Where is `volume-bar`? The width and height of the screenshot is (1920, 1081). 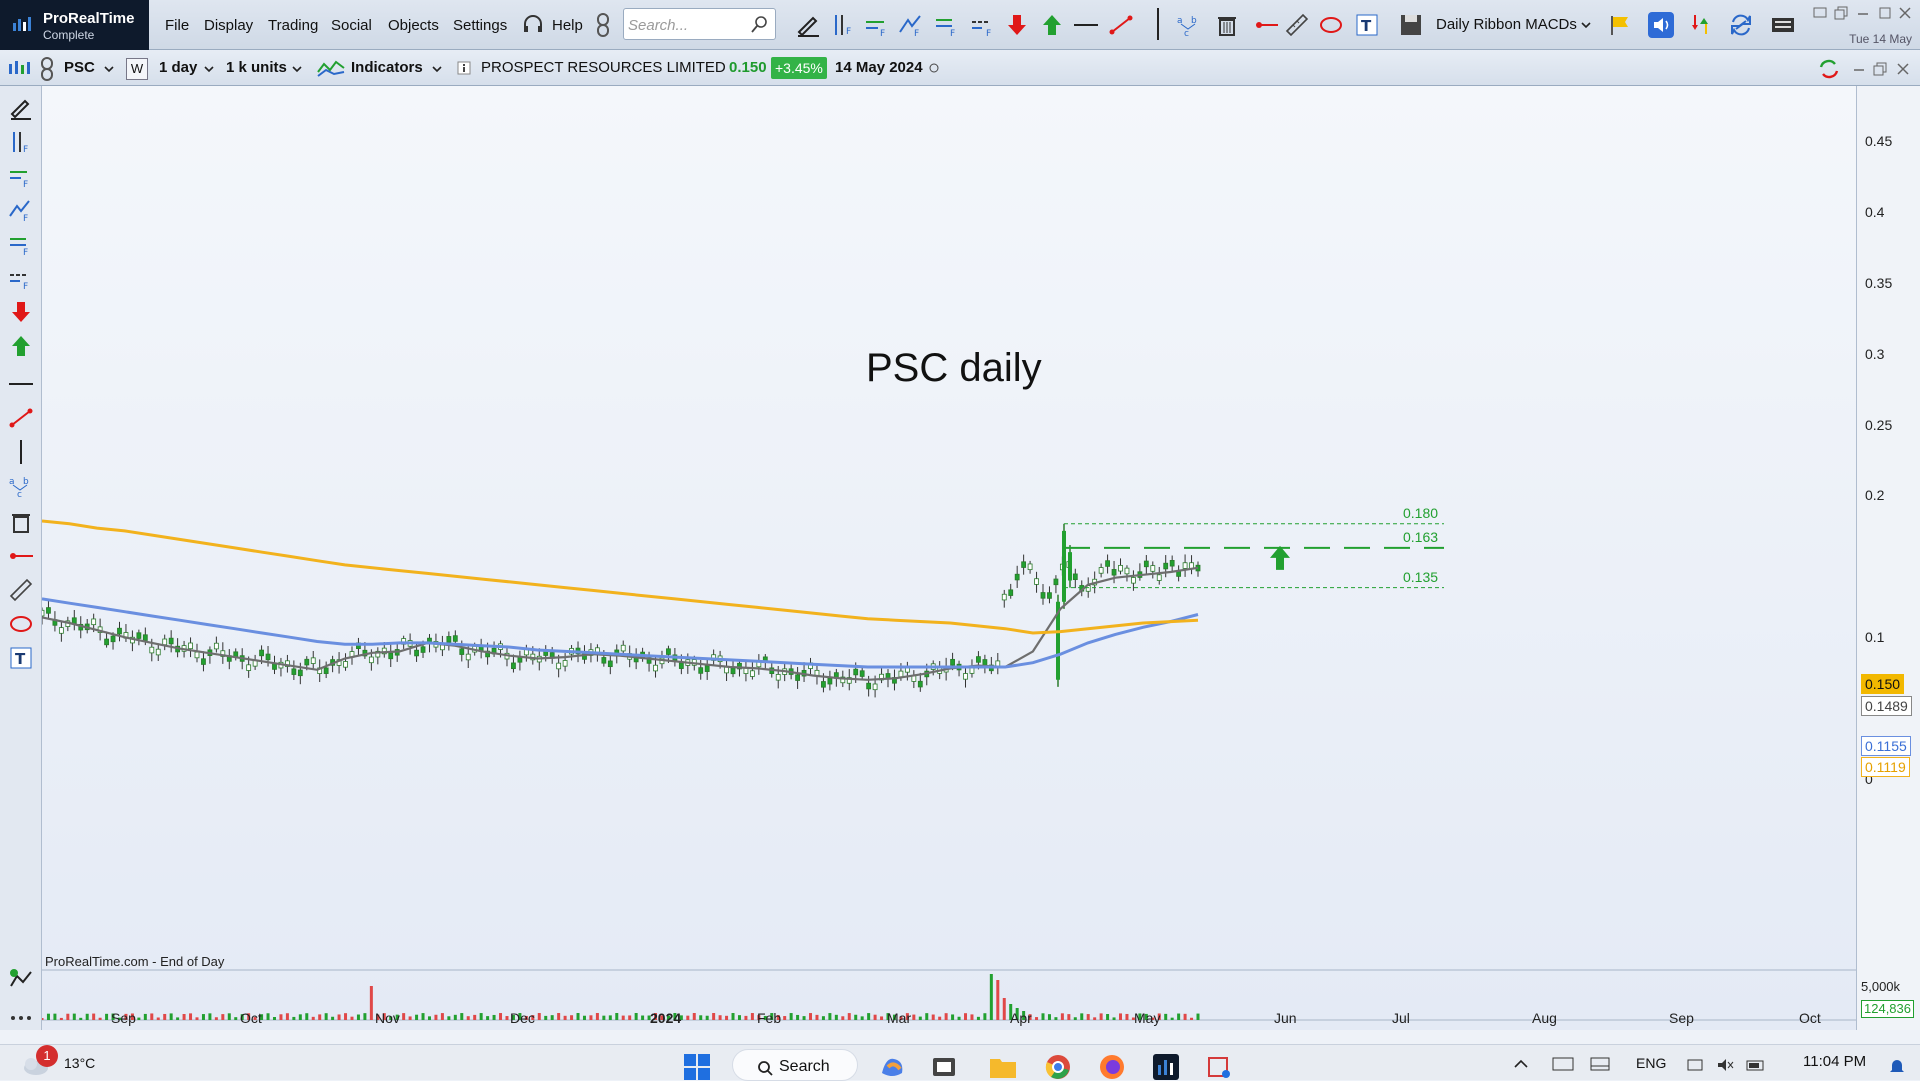
volume-bar is located at coordinates (914, 1017).